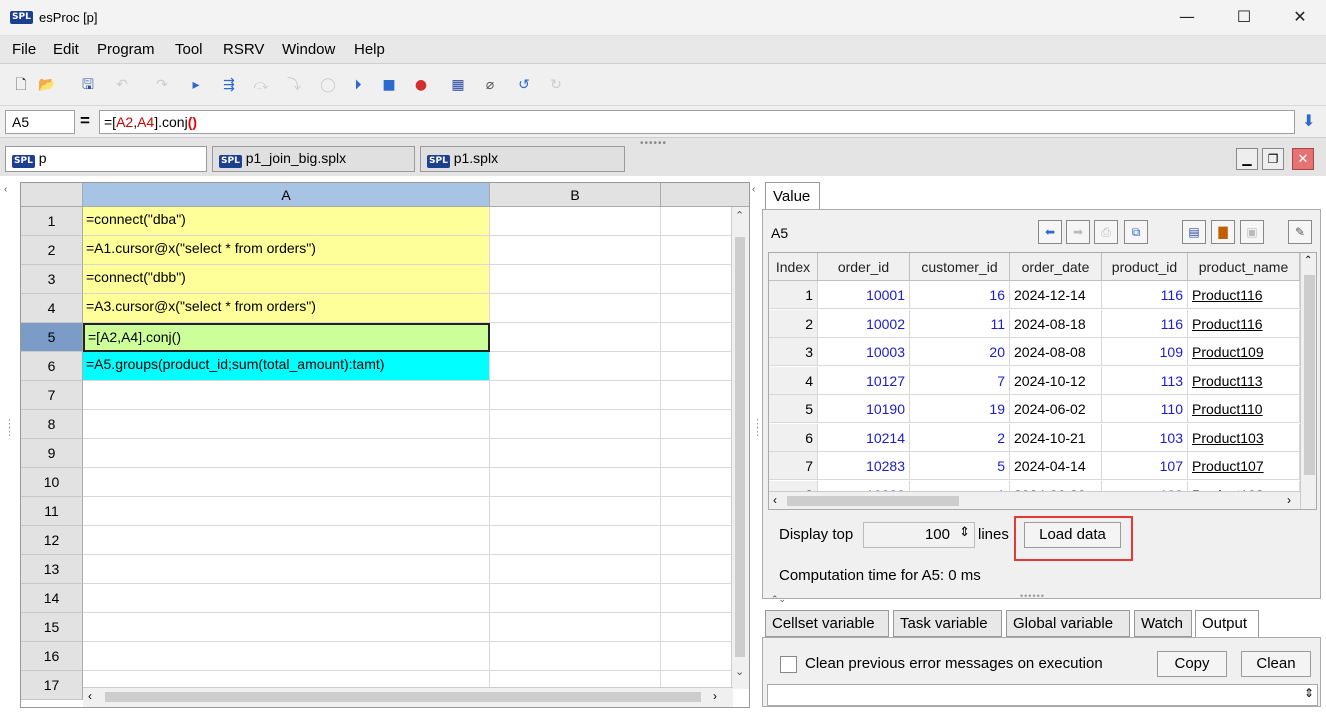 Image resolution: width=1326 pixels, height=713 pixels. Describe the element at coordinates (1244, 437) in the screenshot. I see `table-cell: Product103` at that location.